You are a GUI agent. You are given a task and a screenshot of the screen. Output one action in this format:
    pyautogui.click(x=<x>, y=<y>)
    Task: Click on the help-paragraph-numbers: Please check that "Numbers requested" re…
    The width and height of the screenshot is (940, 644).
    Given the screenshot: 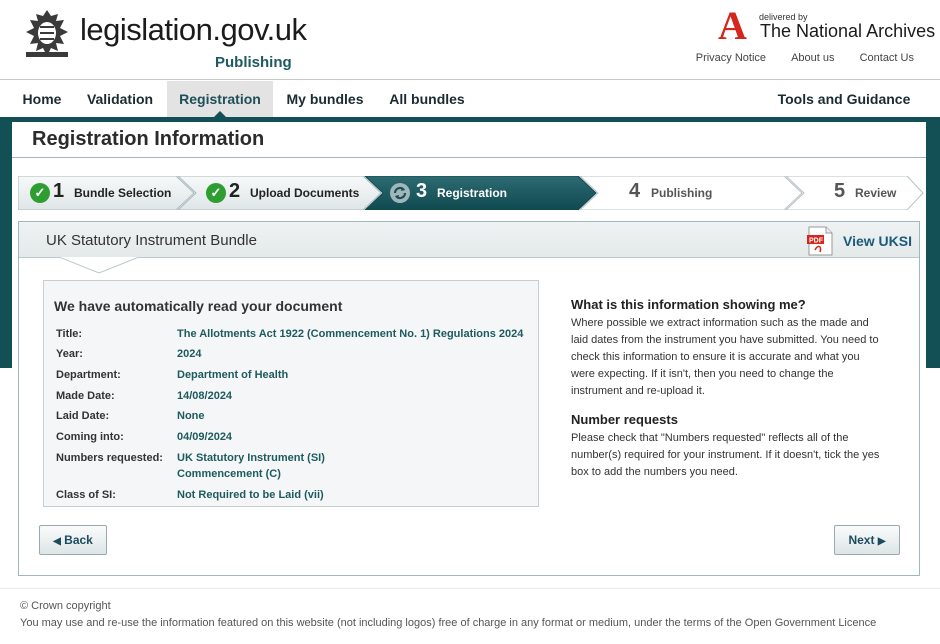 What is the action you would take?
    pyautogui.click(x=736, y=455)
    